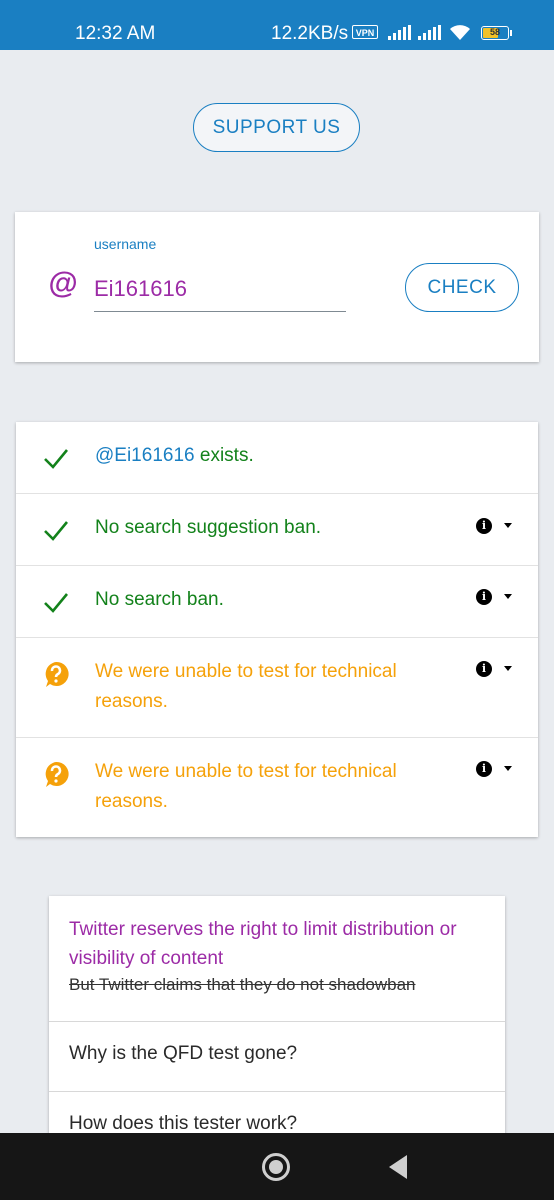 The height and width of the screenshot is (1200, 554). Describe the element at coordinates (265, 456) in the screenshot. I see `result-text: @Ei161616 exists.` at that location.